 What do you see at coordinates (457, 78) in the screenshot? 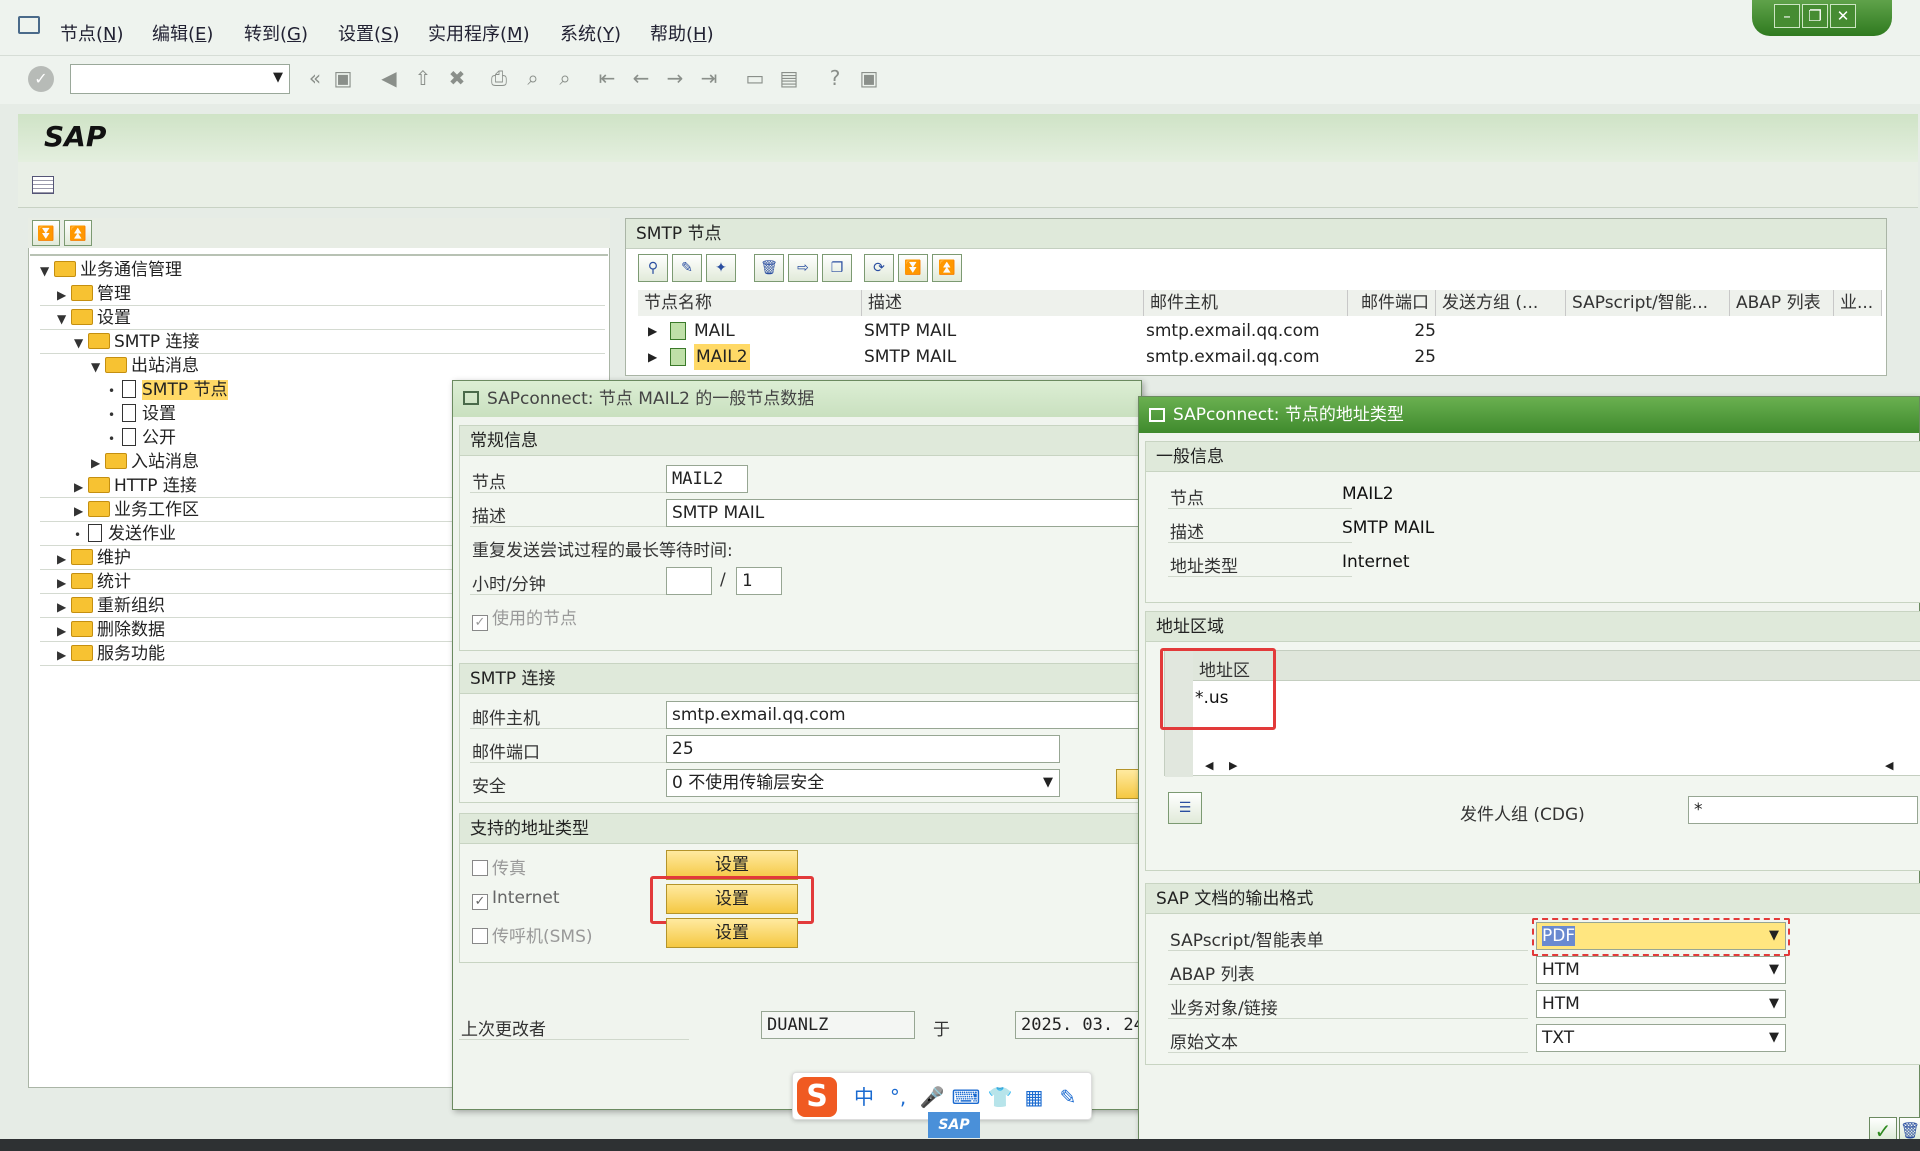
I see `cancel-icon: ✖` at bounding box center [457, 78].